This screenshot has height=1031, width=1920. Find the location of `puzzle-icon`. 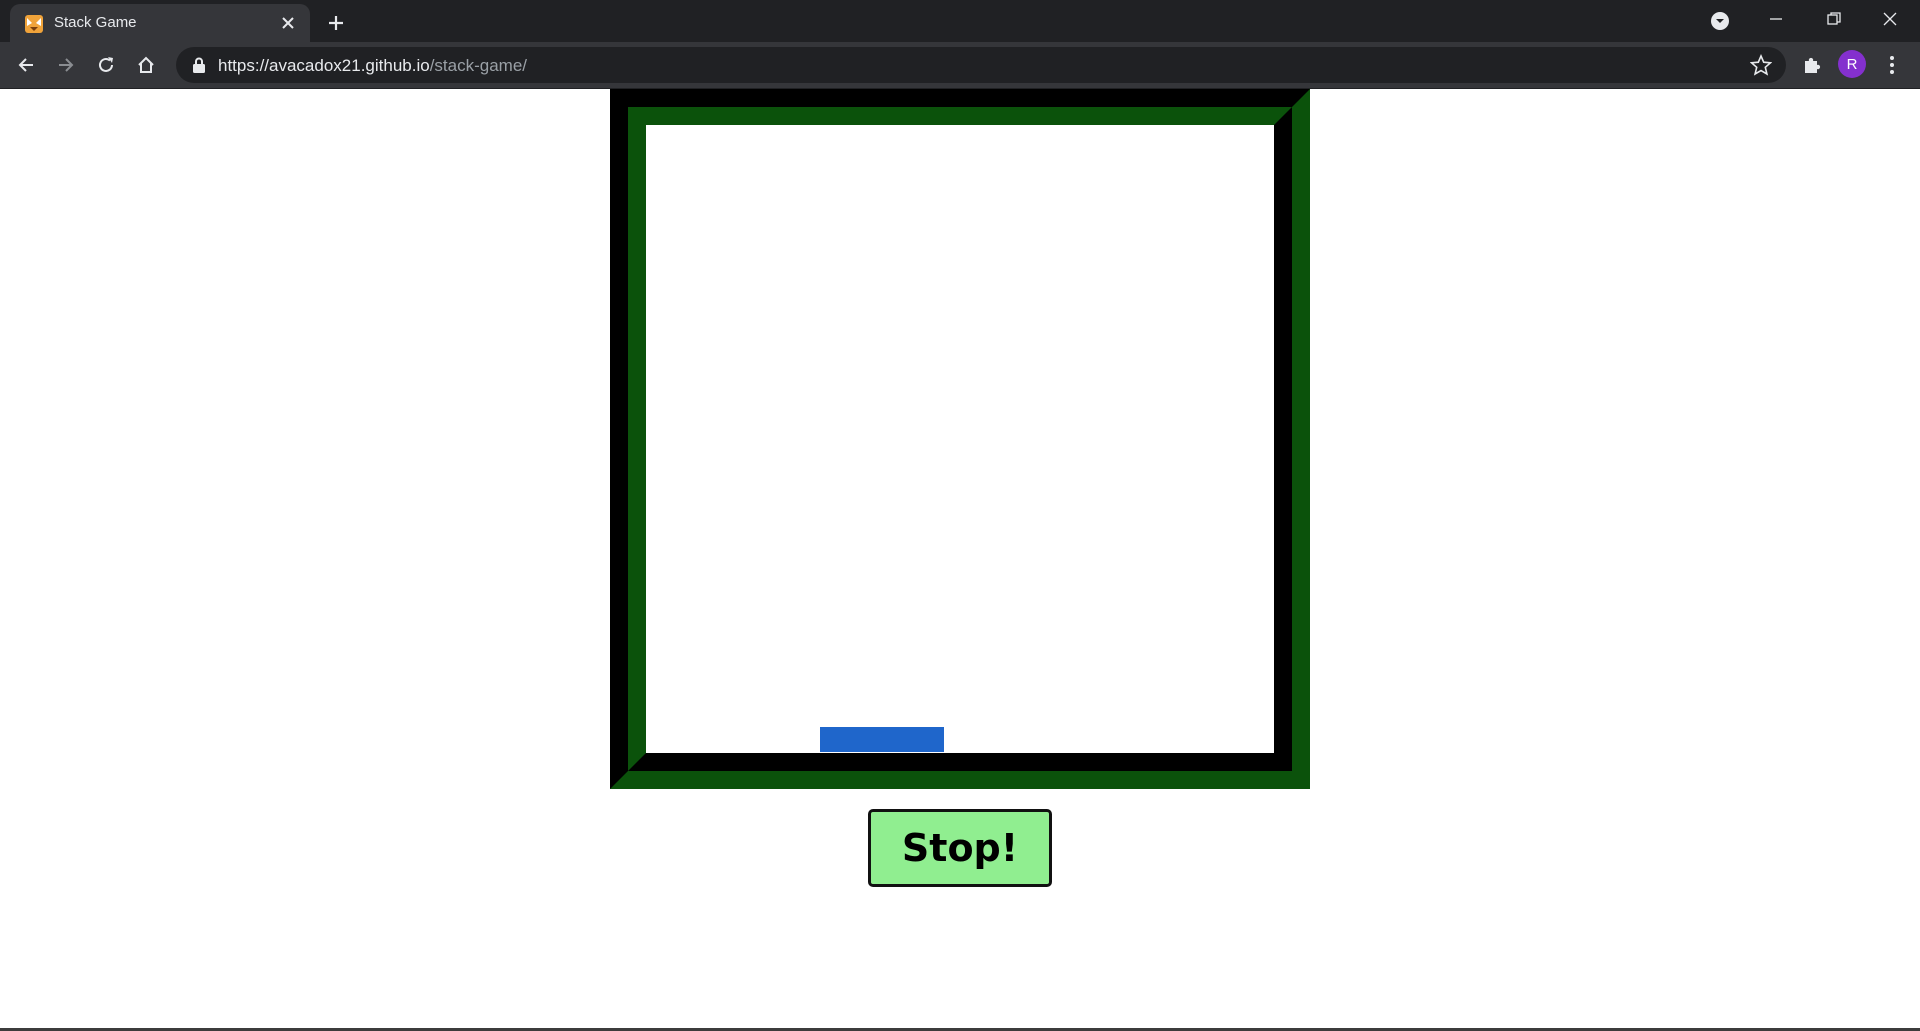

puzzle-icon is located at coordinates (1812, 65).